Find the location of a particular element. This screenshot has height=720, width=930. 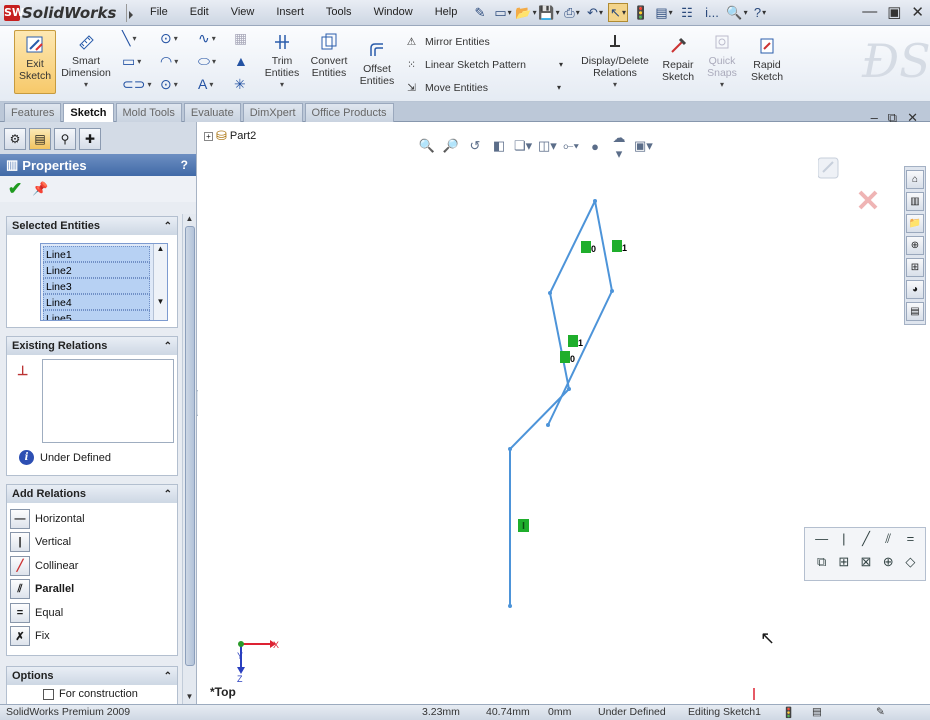

quick-tips-icon: ✎ is located at coordinates (880, 712).